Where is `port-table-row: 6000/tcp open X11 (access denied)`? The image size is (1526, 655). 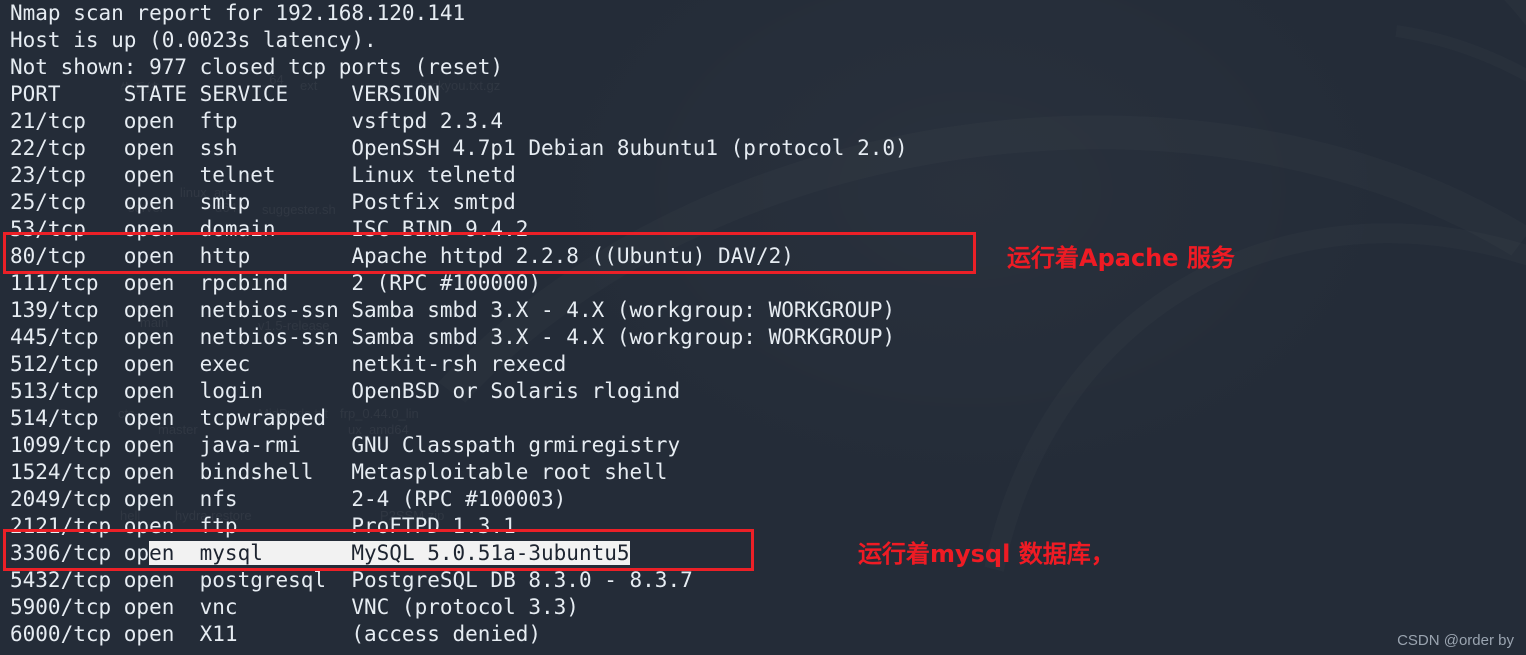
port-table-row: 6000/tcp open X11 (access denied) is located at coordinates (276, 634).